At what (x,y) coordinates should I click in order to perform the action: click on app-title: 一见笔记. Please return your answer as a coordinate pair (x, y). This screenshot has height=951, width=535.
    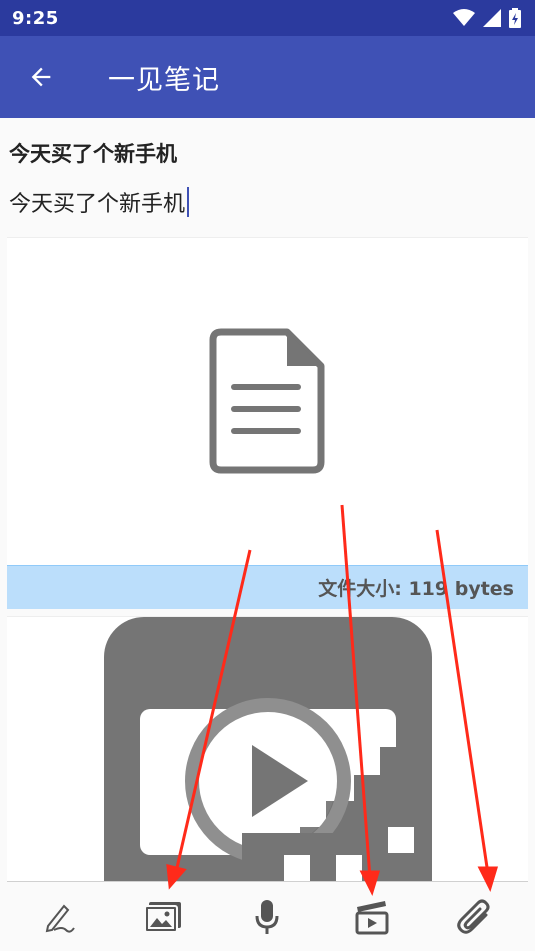
    Looking at the image, I should click on (164, 80).